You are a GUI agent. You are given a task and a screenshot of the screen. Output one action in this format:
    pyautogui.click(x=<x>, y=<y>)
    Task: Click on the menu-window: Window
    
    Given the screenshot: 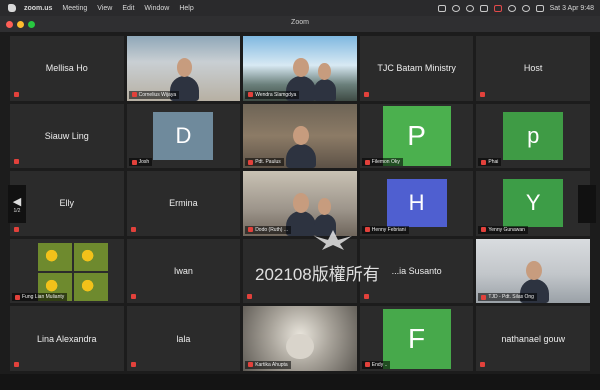 What is the action you would take?
    pyautogui.click(x=156, y=8)
    